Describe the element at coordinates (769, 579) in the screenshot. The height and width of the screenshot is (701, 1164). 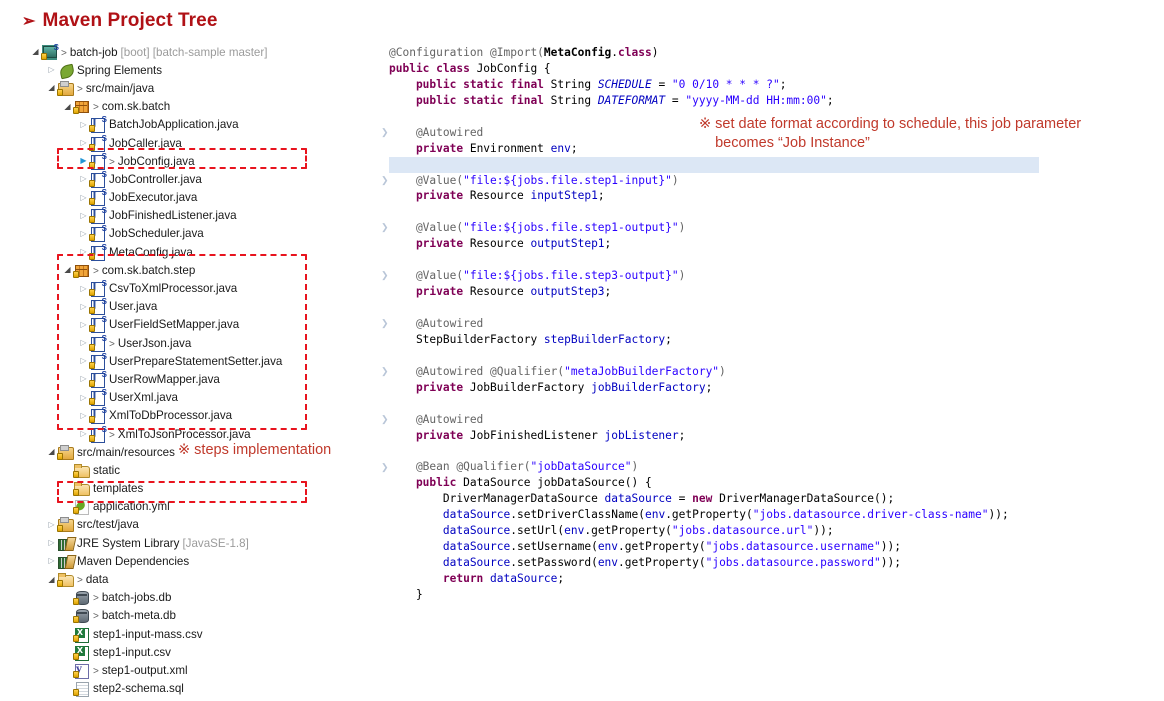
I see `code-line: return dataSource;` at that location.